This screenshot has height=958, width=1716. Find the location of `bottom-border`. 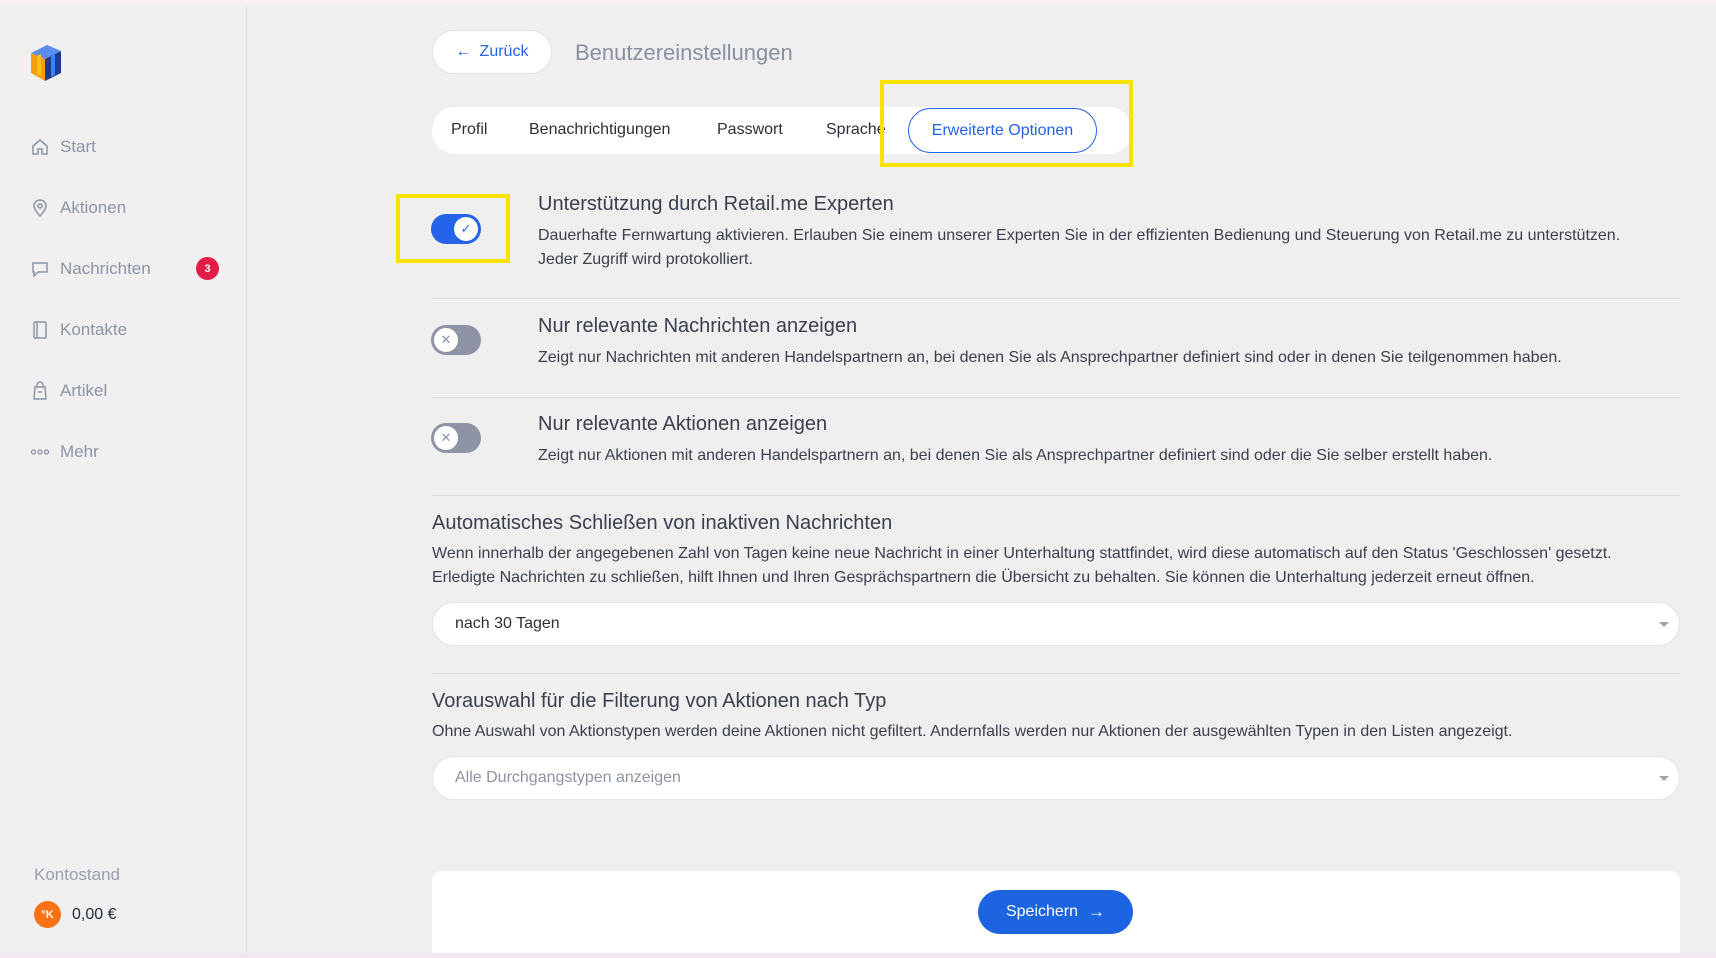

bottom-border is located at coordinates (858, 955).